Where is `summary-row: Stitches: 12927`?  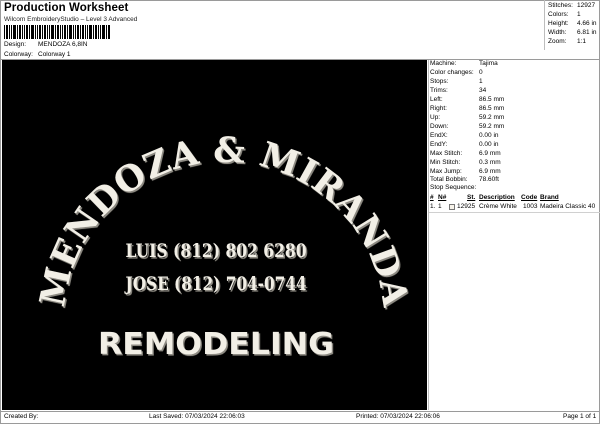
summary-row: Stitches: 12927 is located at coordinates (572, 5).